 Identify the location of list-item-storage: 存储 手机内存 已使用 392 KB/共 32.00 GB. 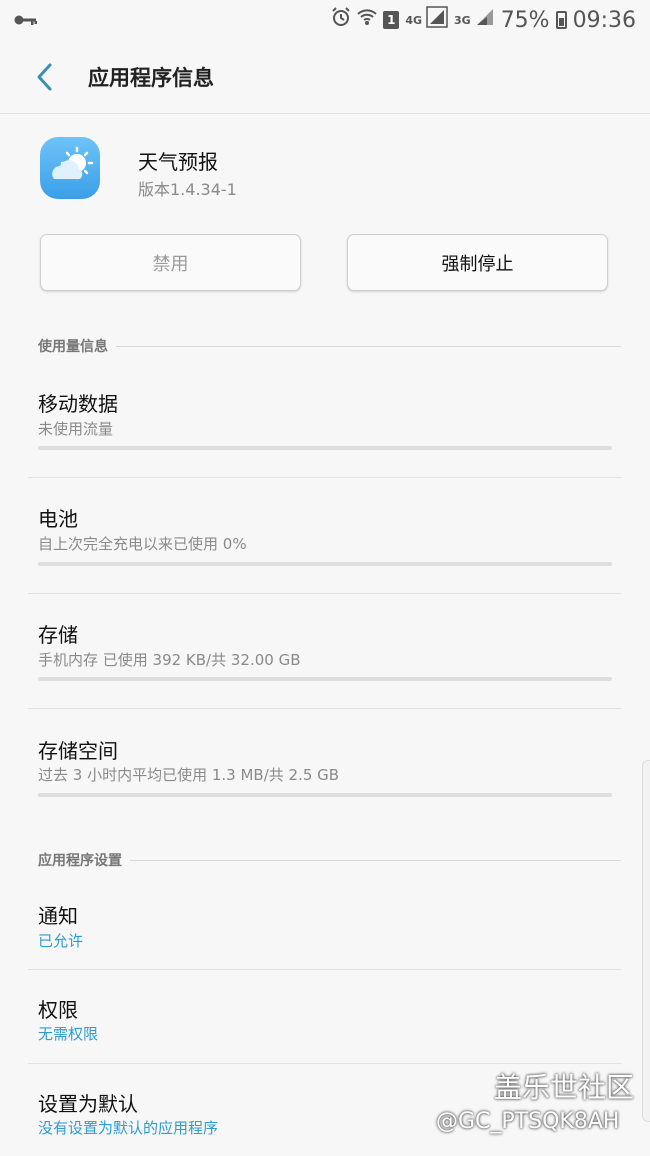
(325, 659).